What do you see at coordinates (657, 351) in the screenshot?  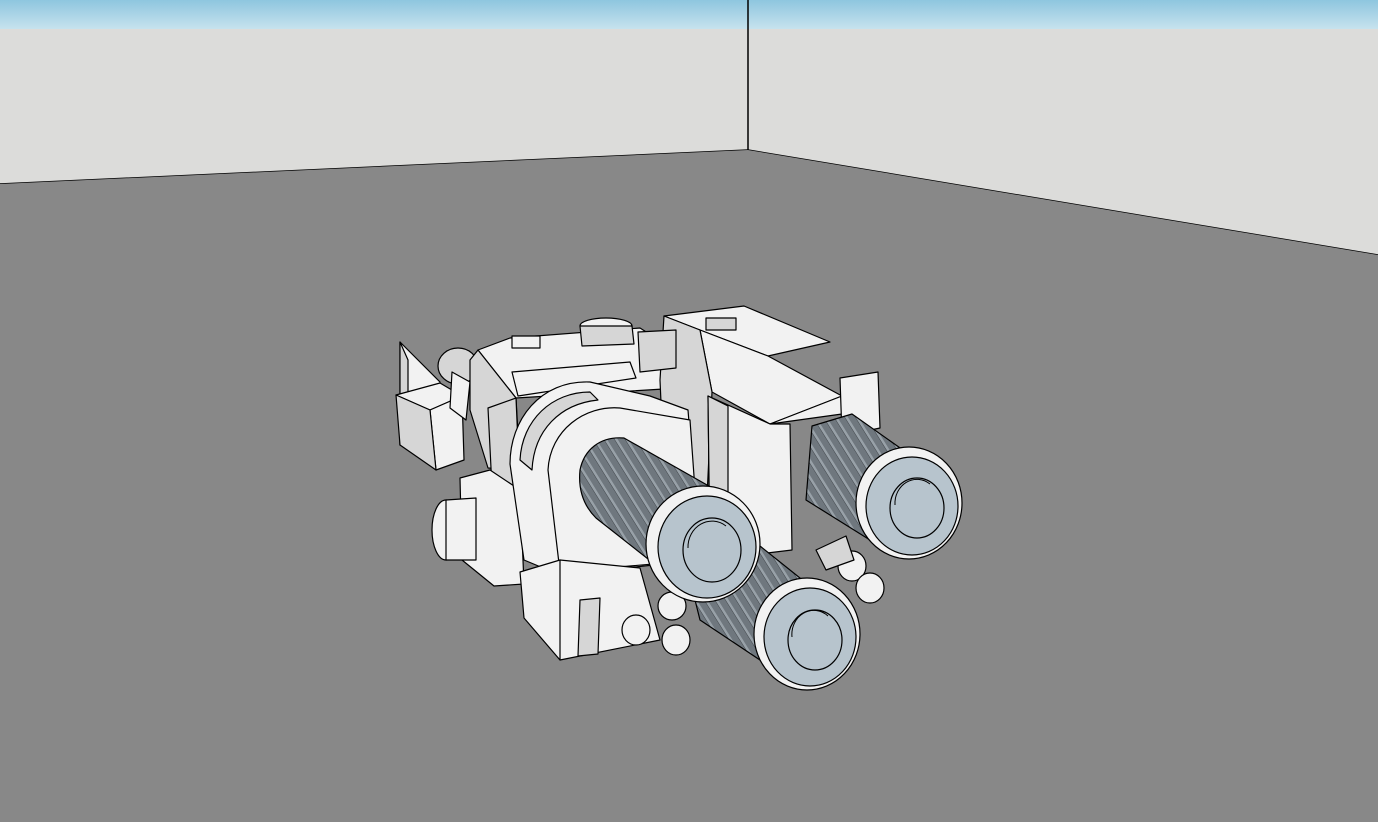 I see `small-box` at bounding box center [657, 351].